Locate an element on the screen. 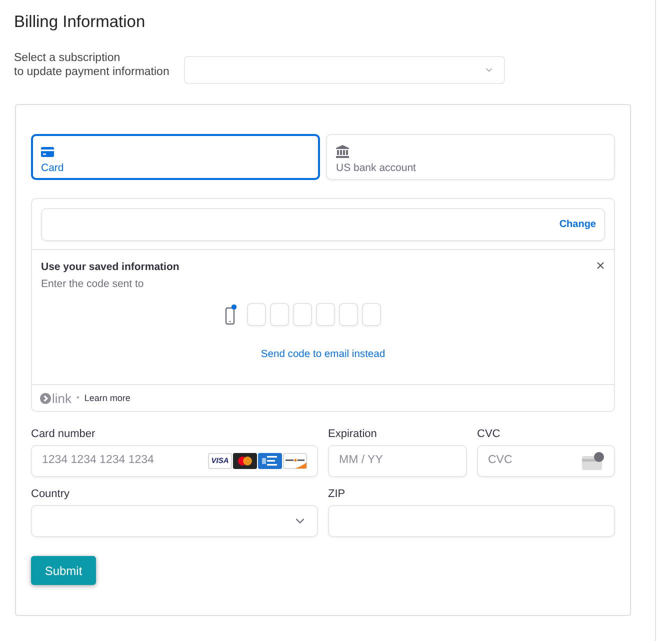 The image size is (670, 641). learn-more-link: Learn more is located at coordinates (107, 398).